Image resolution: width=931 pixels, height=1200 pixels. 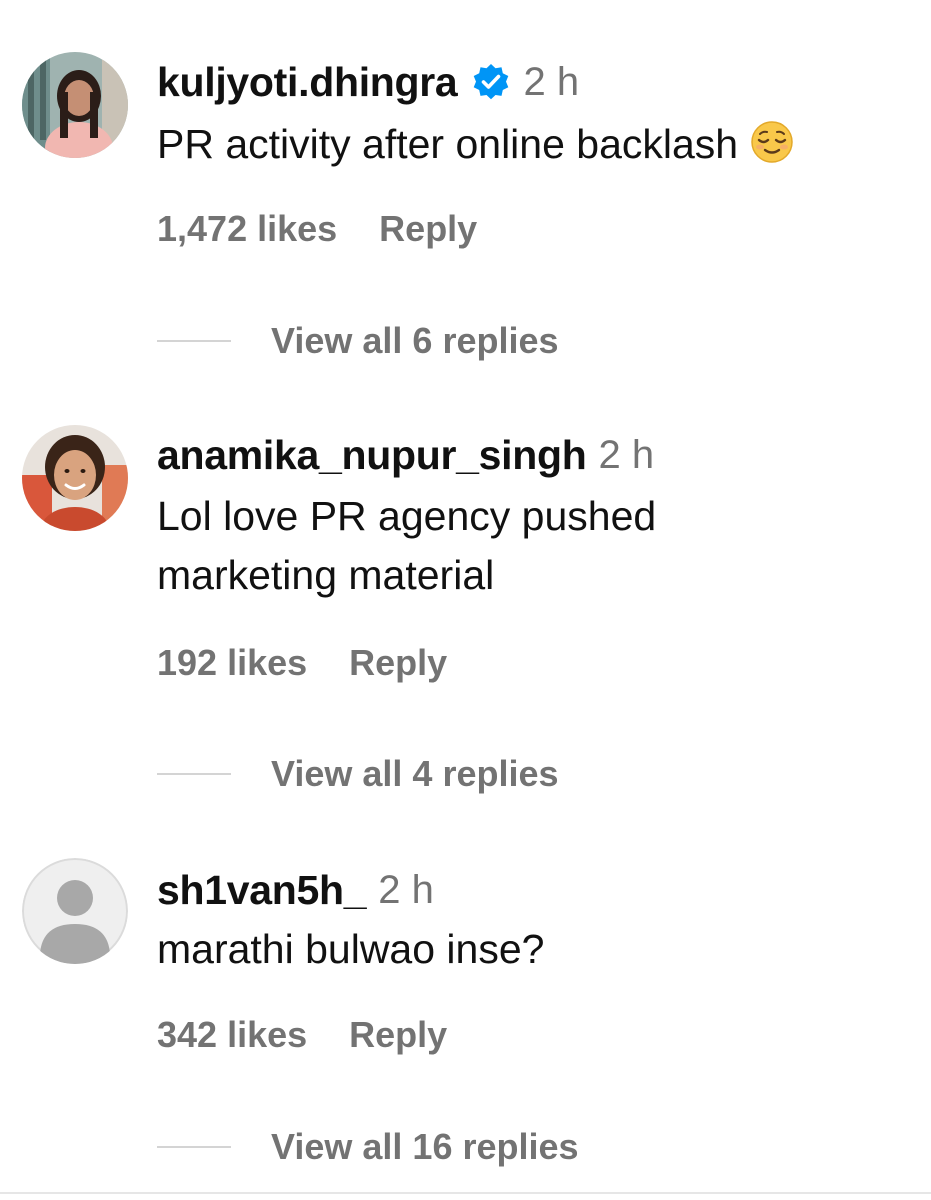 I want to click on username: sh1van5h_, so click(x=262, y=890).